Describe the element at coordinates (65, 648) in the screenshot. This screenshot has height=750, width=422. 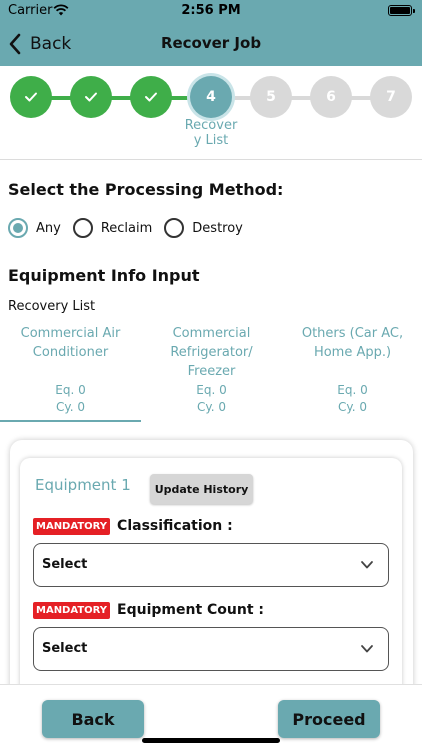
I see `equipment-count-value: Select` at that location.